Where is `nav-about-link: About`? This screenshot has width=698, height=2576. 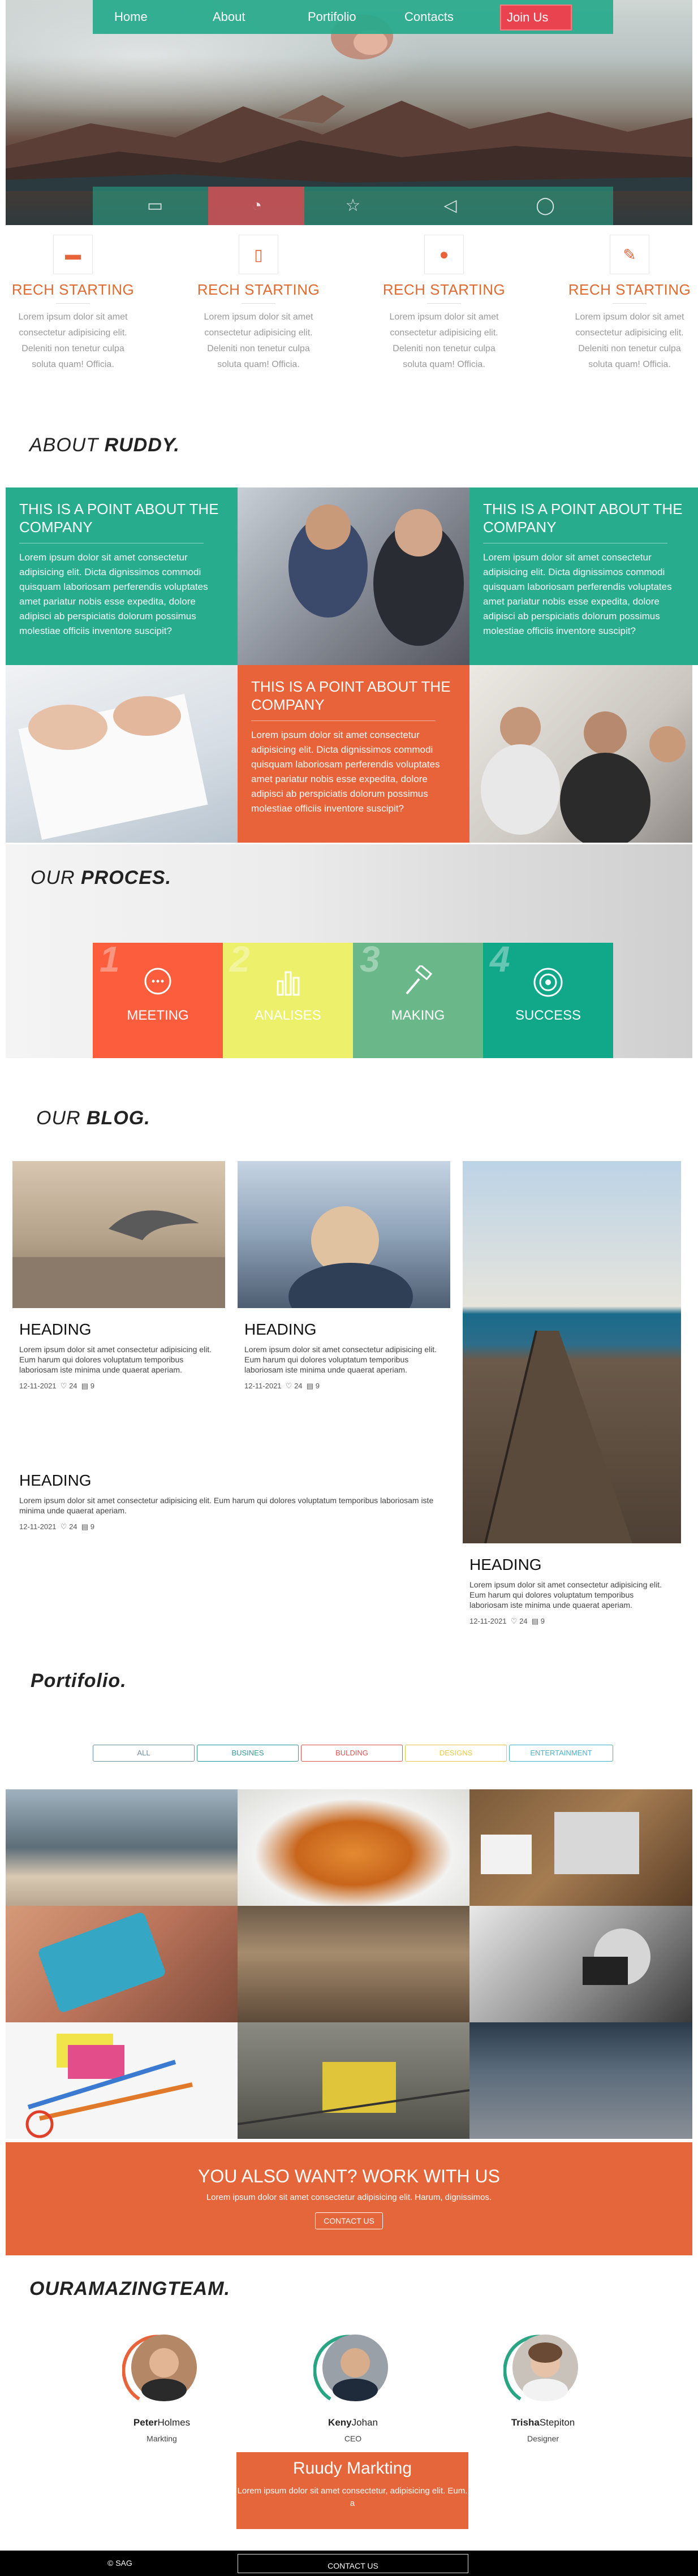 nav-about-link: About is located at coordinates (229, 17).